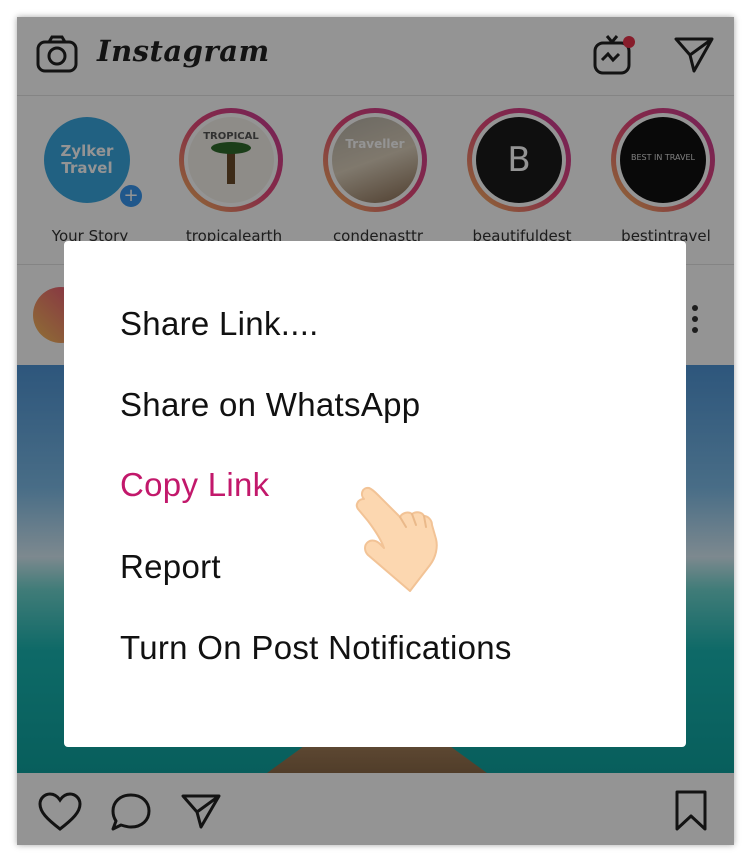 This screenshot has height=862, width=751. I want to click on pointing-hand-icon, so click(396, 539).